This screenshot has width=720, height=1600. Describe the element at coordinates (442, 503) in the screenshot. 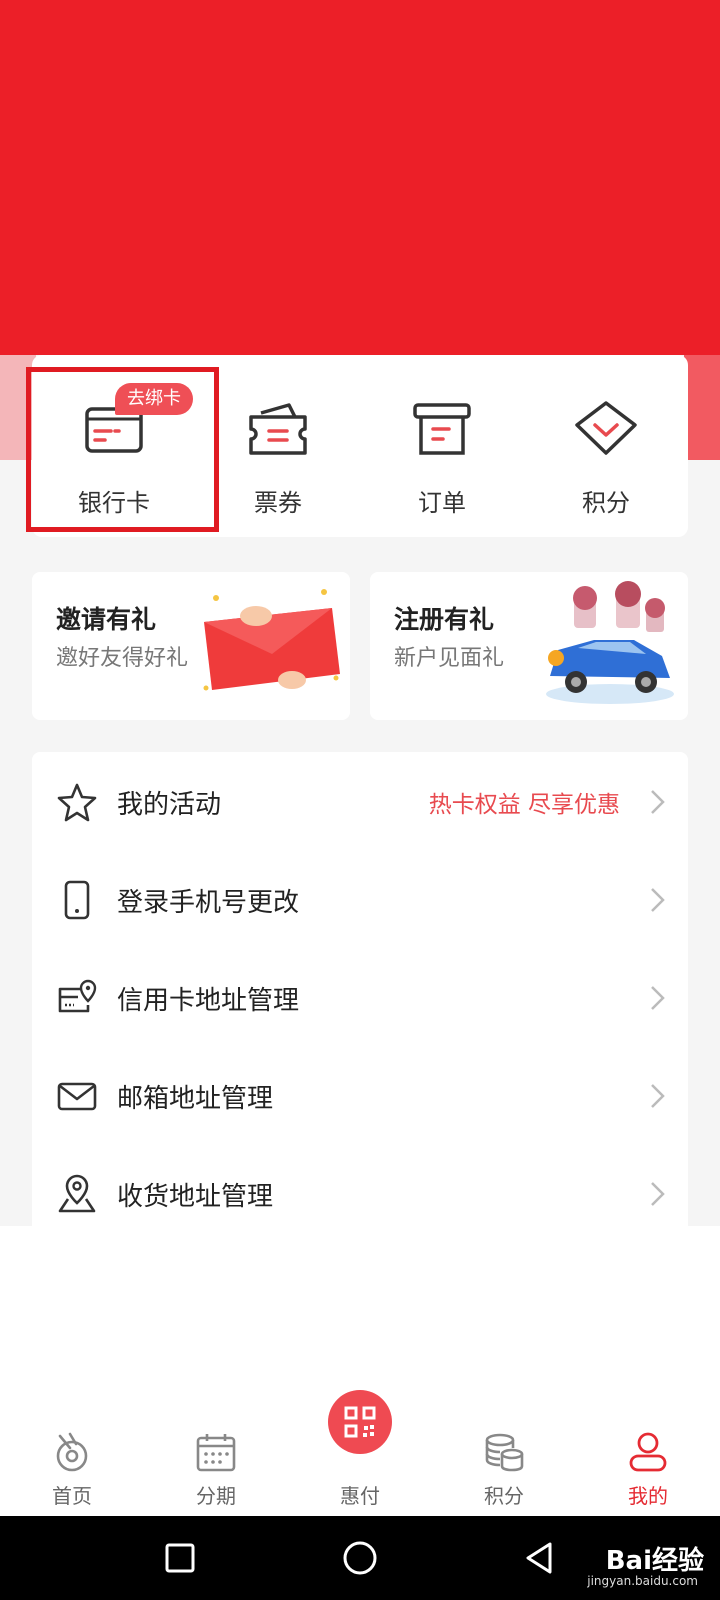

I see `quick-item-label: 订单` at that location.